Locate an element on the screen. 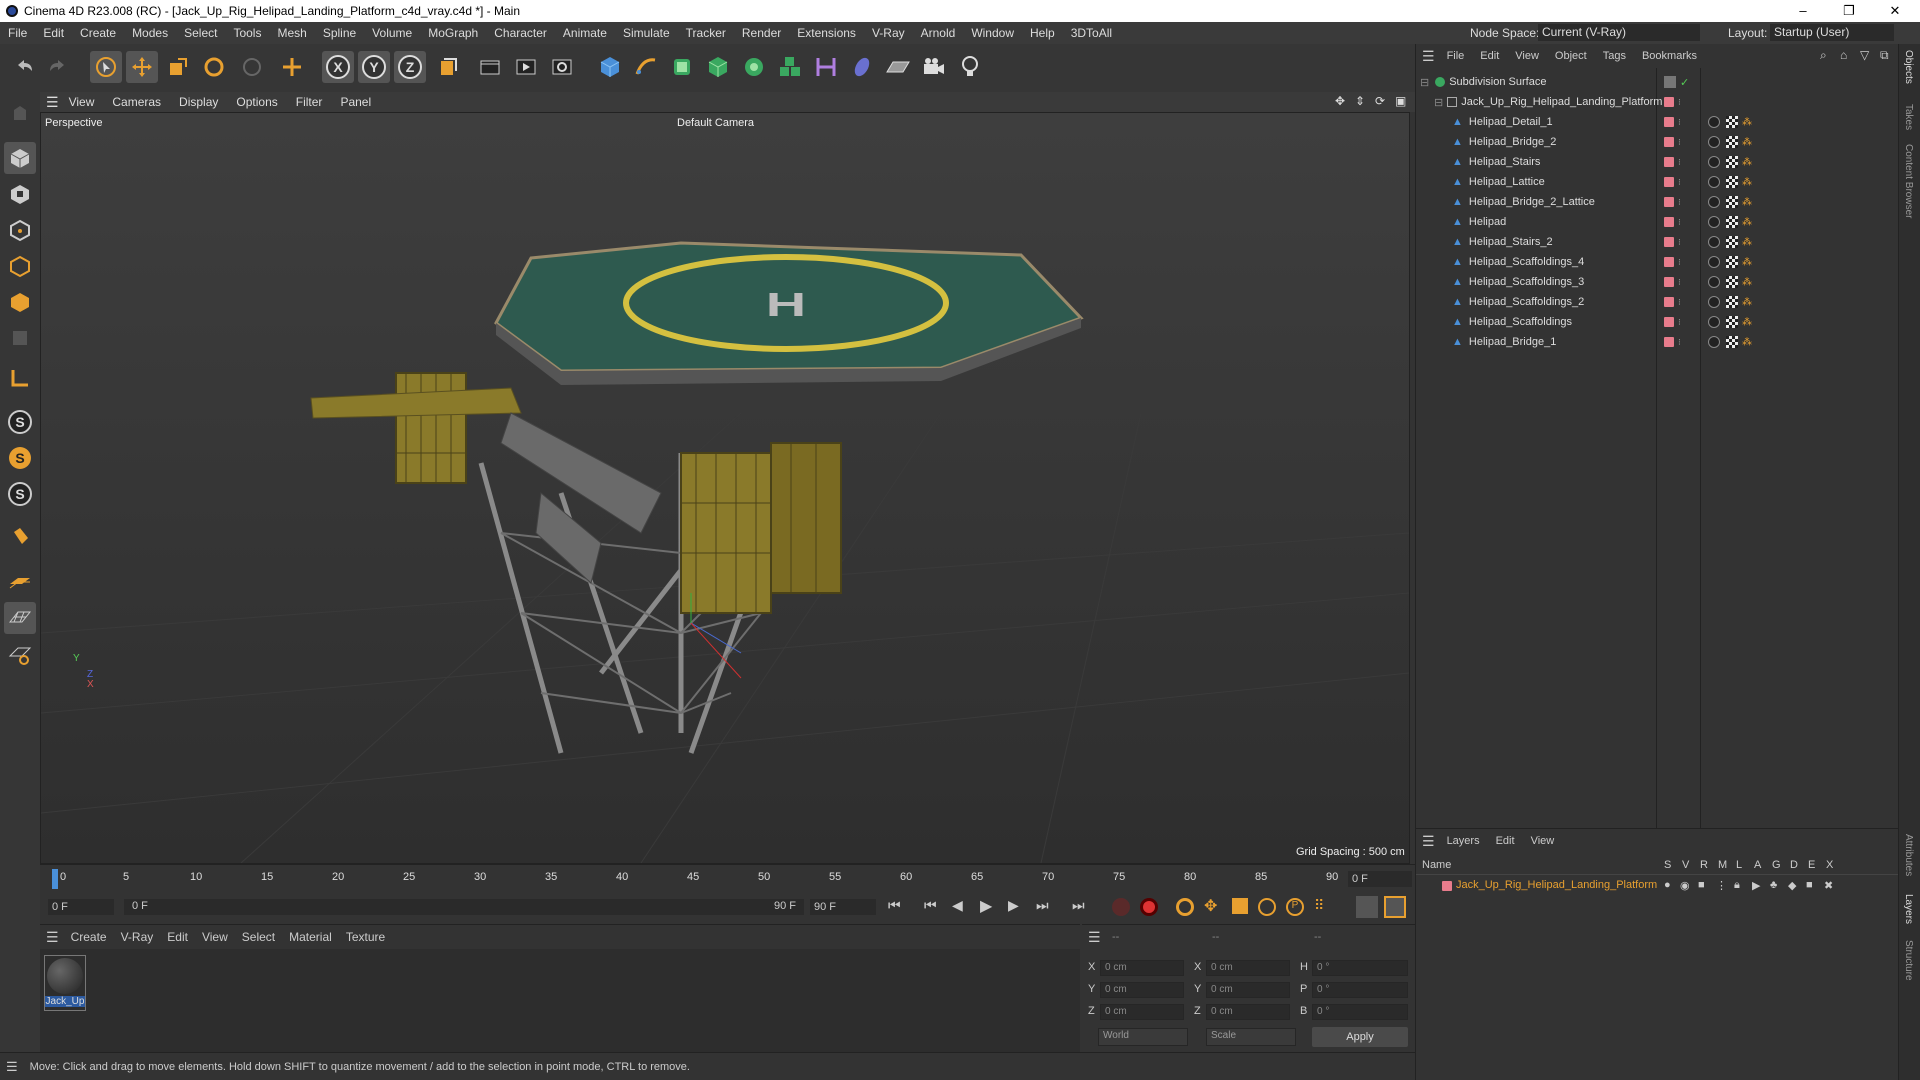  polygons-mode-icon is located at coordinates (20, 302).